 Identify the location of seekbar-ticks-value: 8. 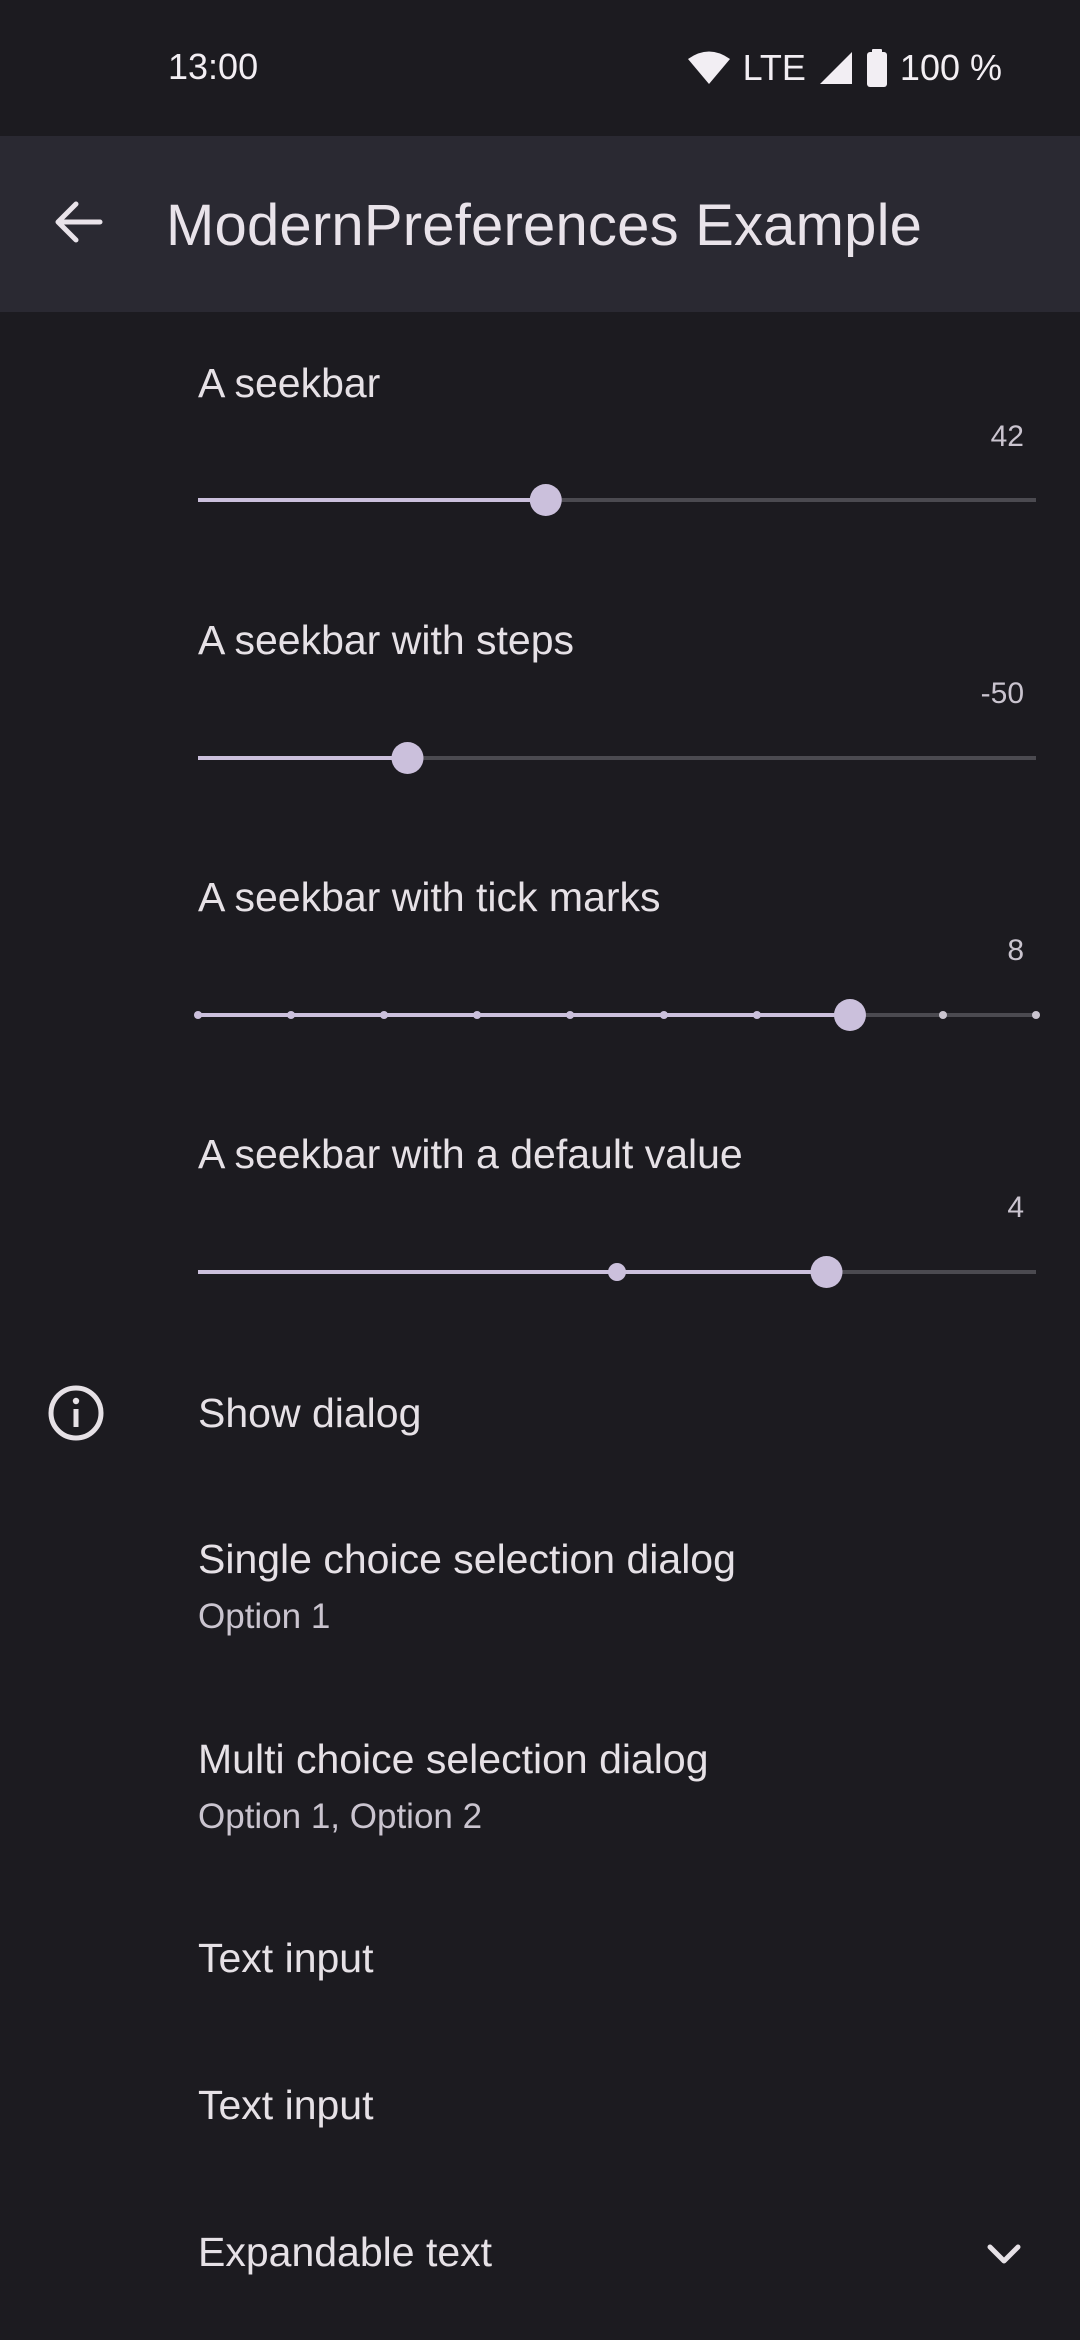
(1015, 950).